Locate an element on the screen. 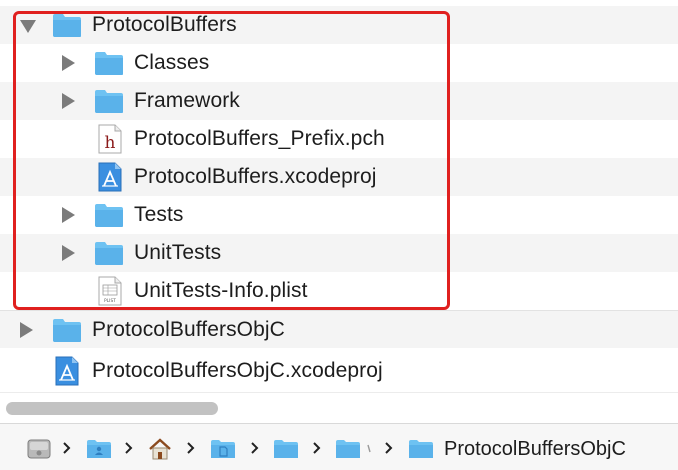  truncation-mark-icon is located at coordinates (369, 448).